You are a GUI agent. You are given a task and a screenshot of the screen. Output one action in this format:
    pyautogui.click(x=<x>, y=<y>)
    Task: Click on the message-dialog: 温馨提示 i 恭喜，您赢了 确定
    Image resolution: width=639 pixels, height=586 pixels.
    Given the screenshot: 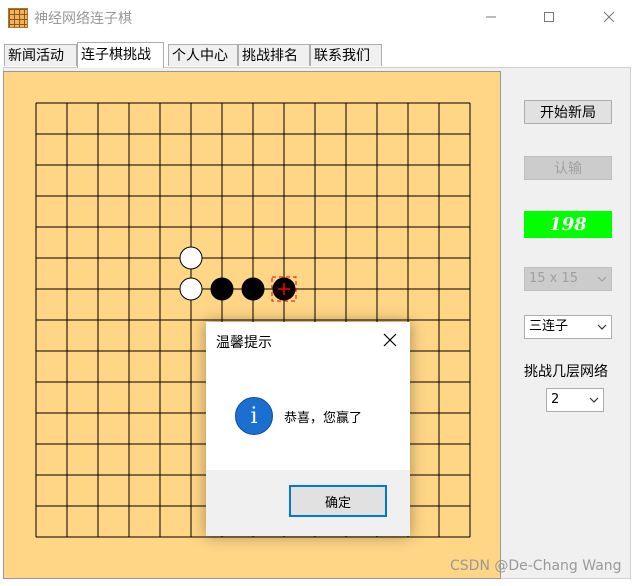 What is the action you would take?
    pyautogui.click(x=308, y=429)
    